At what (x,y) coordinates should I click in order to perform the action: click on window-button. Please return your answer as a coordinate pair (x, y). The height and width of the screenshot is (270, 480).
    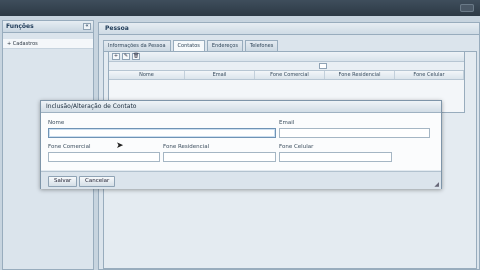
    Looking at the image, I should click on (467, 8).